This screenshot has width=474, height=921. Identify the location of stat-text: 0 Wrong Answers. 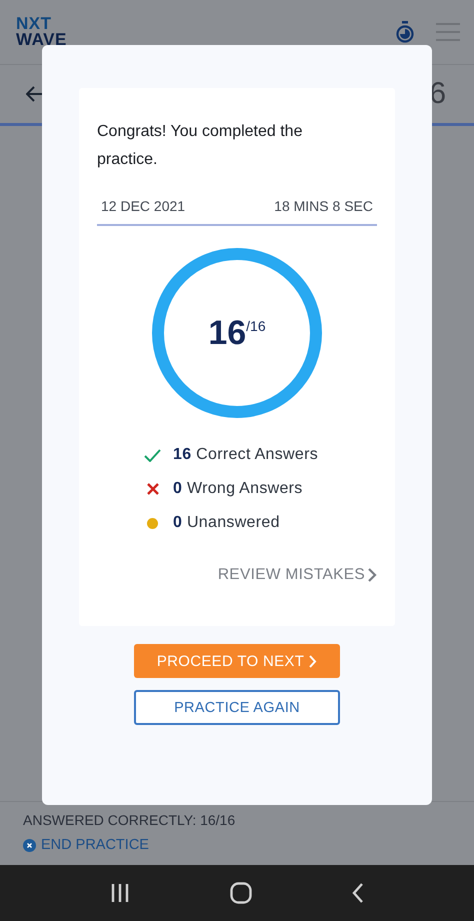
(238, 489).